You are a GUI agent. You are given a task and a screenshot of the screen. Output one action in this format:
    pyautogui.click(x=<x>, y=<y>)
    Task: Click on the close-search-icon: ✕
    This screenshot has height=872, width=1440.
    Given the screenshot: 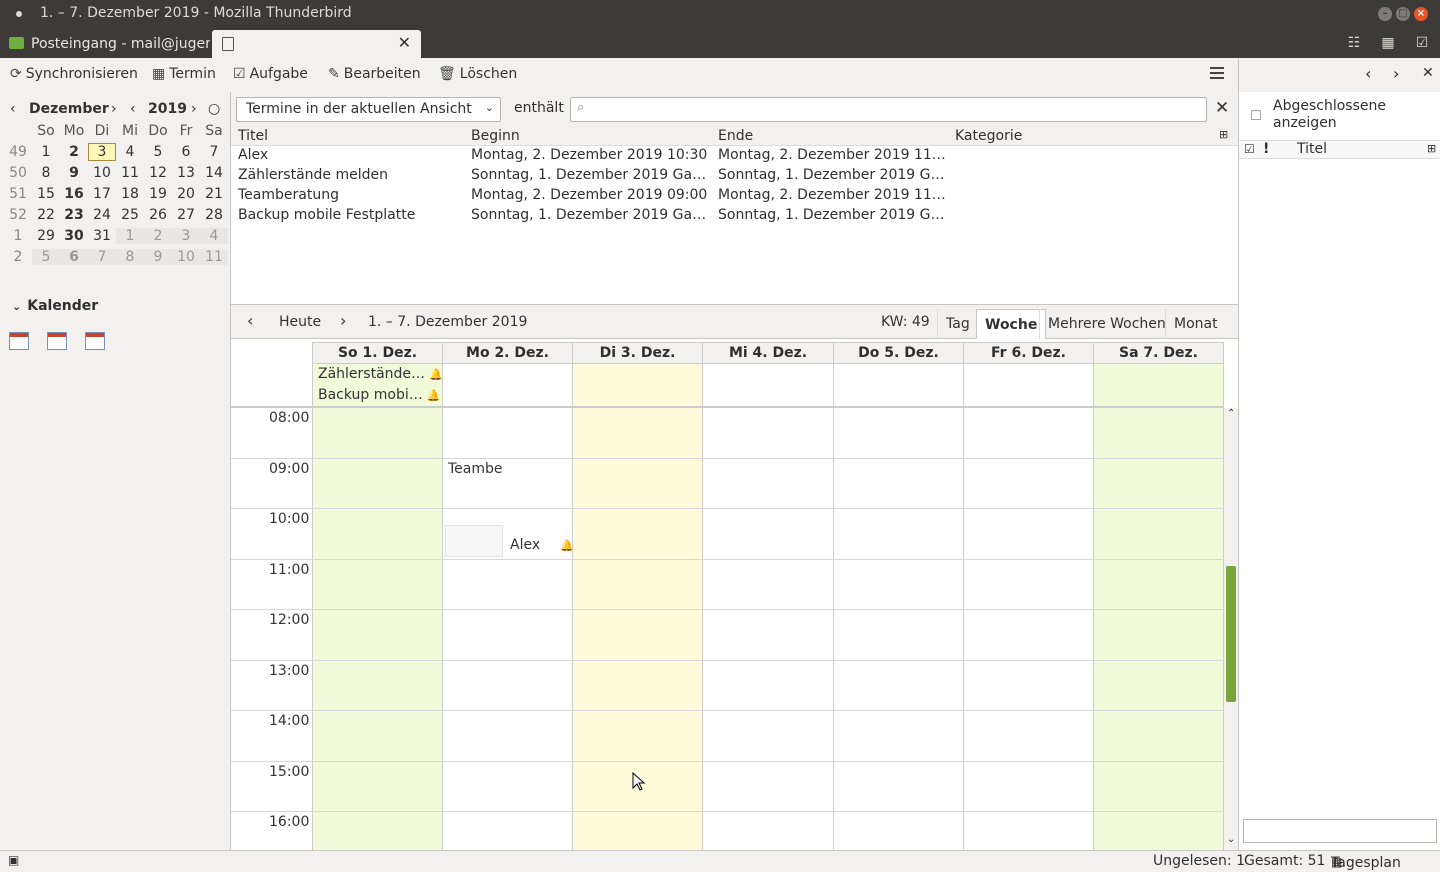 What is the action you would take?
    pyautogui.click(x=1222, y=108)
    